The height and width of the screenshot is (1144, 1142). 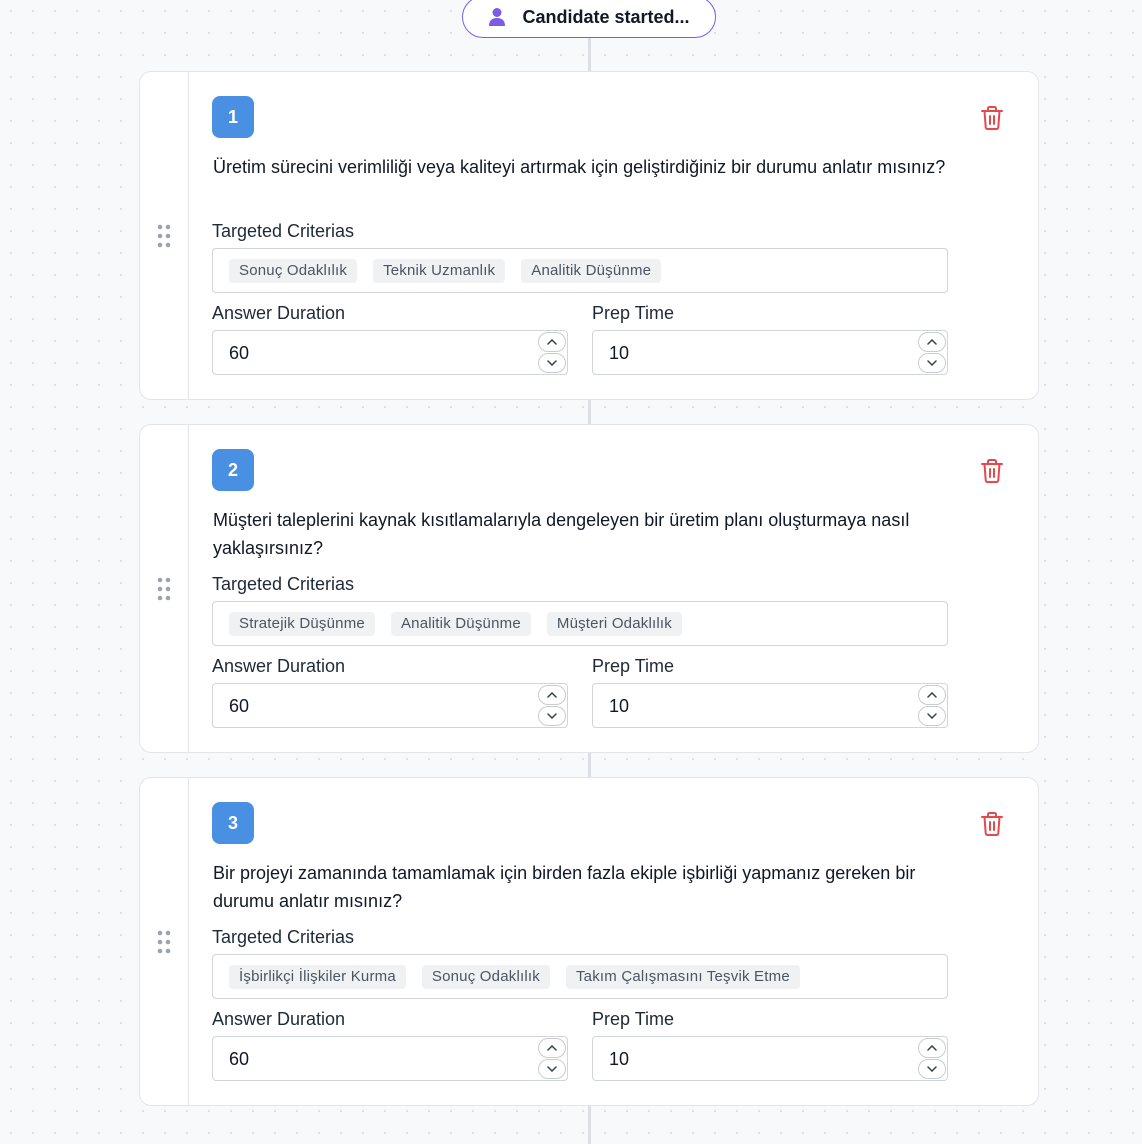 What do you see at coordinates (302, 623) in the screenshot?
I see `criteria-tag: Stratejik Düşünme` at bounding box center [302, 623].